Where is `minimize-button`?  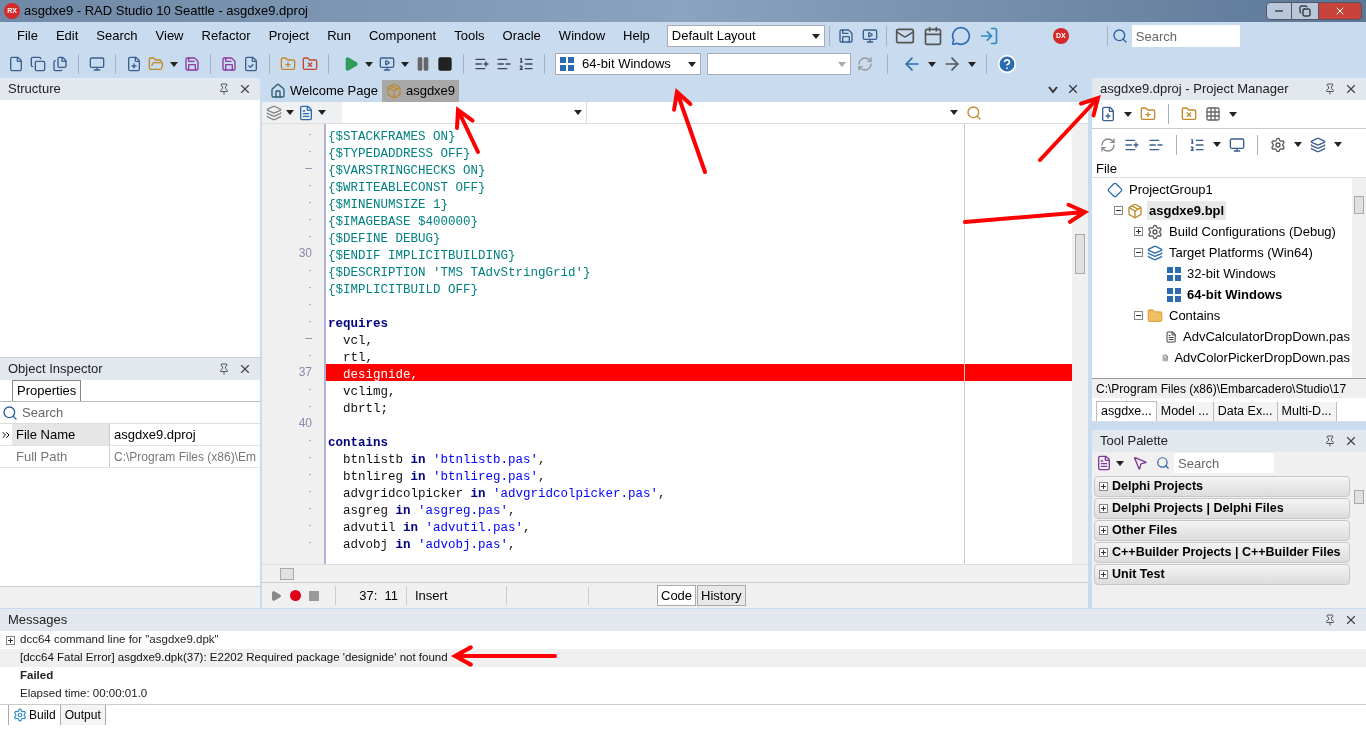 minimize-button is located at coordinates (1279, 11).